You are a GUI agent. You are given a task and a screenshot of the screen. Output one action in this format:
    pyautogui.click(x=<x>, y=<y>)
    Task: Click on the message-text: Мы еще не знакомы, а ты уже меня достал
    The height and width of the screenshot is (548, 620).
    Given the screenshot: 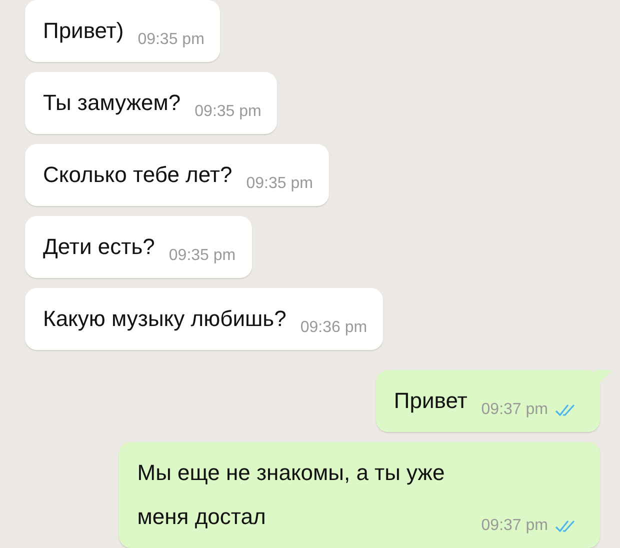 What is the action you would take?
    pyautogui.click(x=291, y=495)
    